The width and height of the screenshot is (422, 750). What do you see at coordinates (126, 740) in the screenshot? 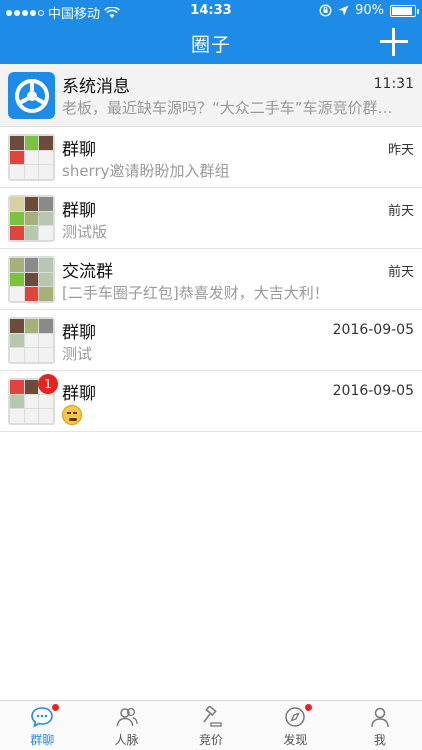
I see `tab-label: 人脉` at bounding box center [126, 740].